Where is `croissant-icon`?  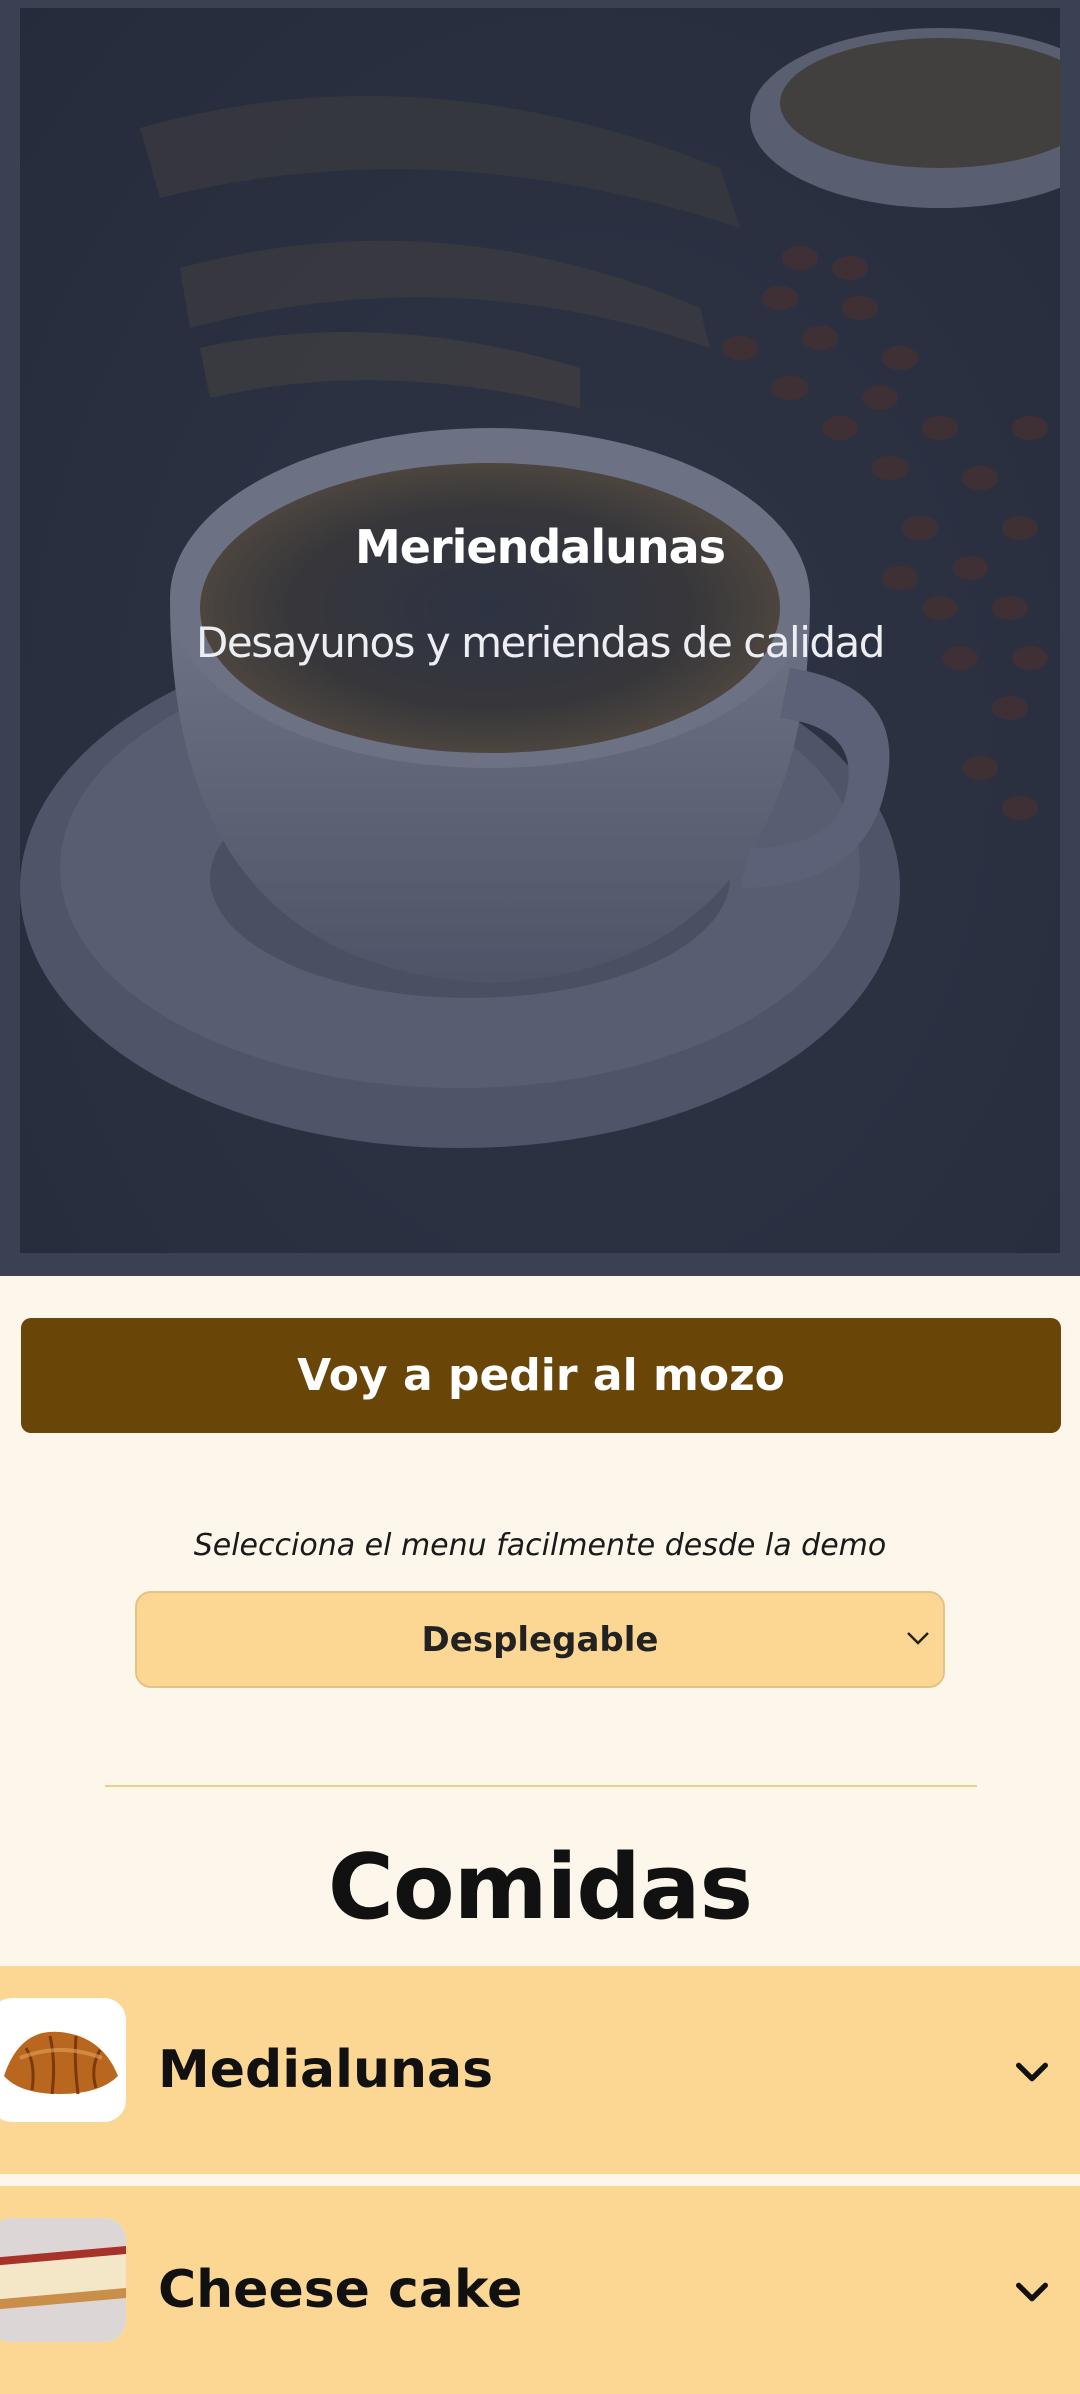 croissant-icon is located at coordinates (63, 2060).